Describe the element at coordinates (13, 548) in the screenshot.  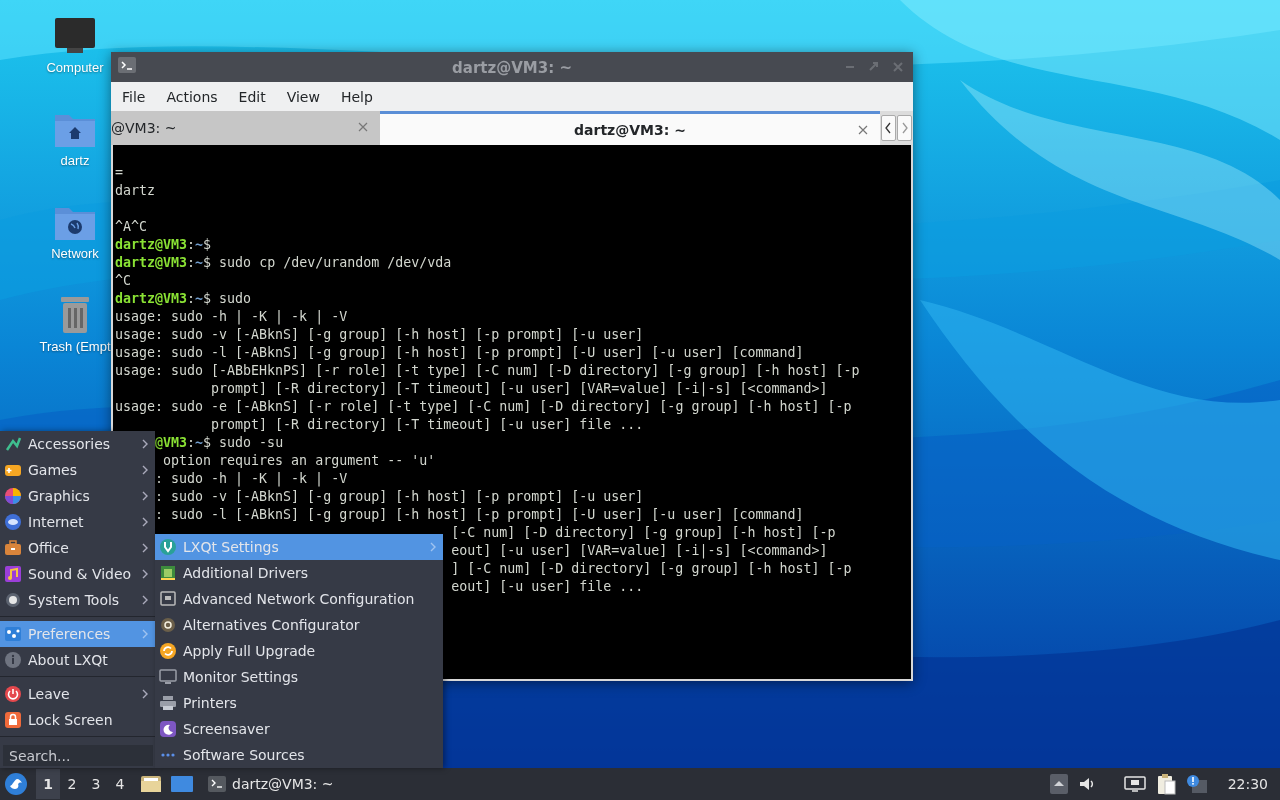
I see `briefcase-icon` at that location.